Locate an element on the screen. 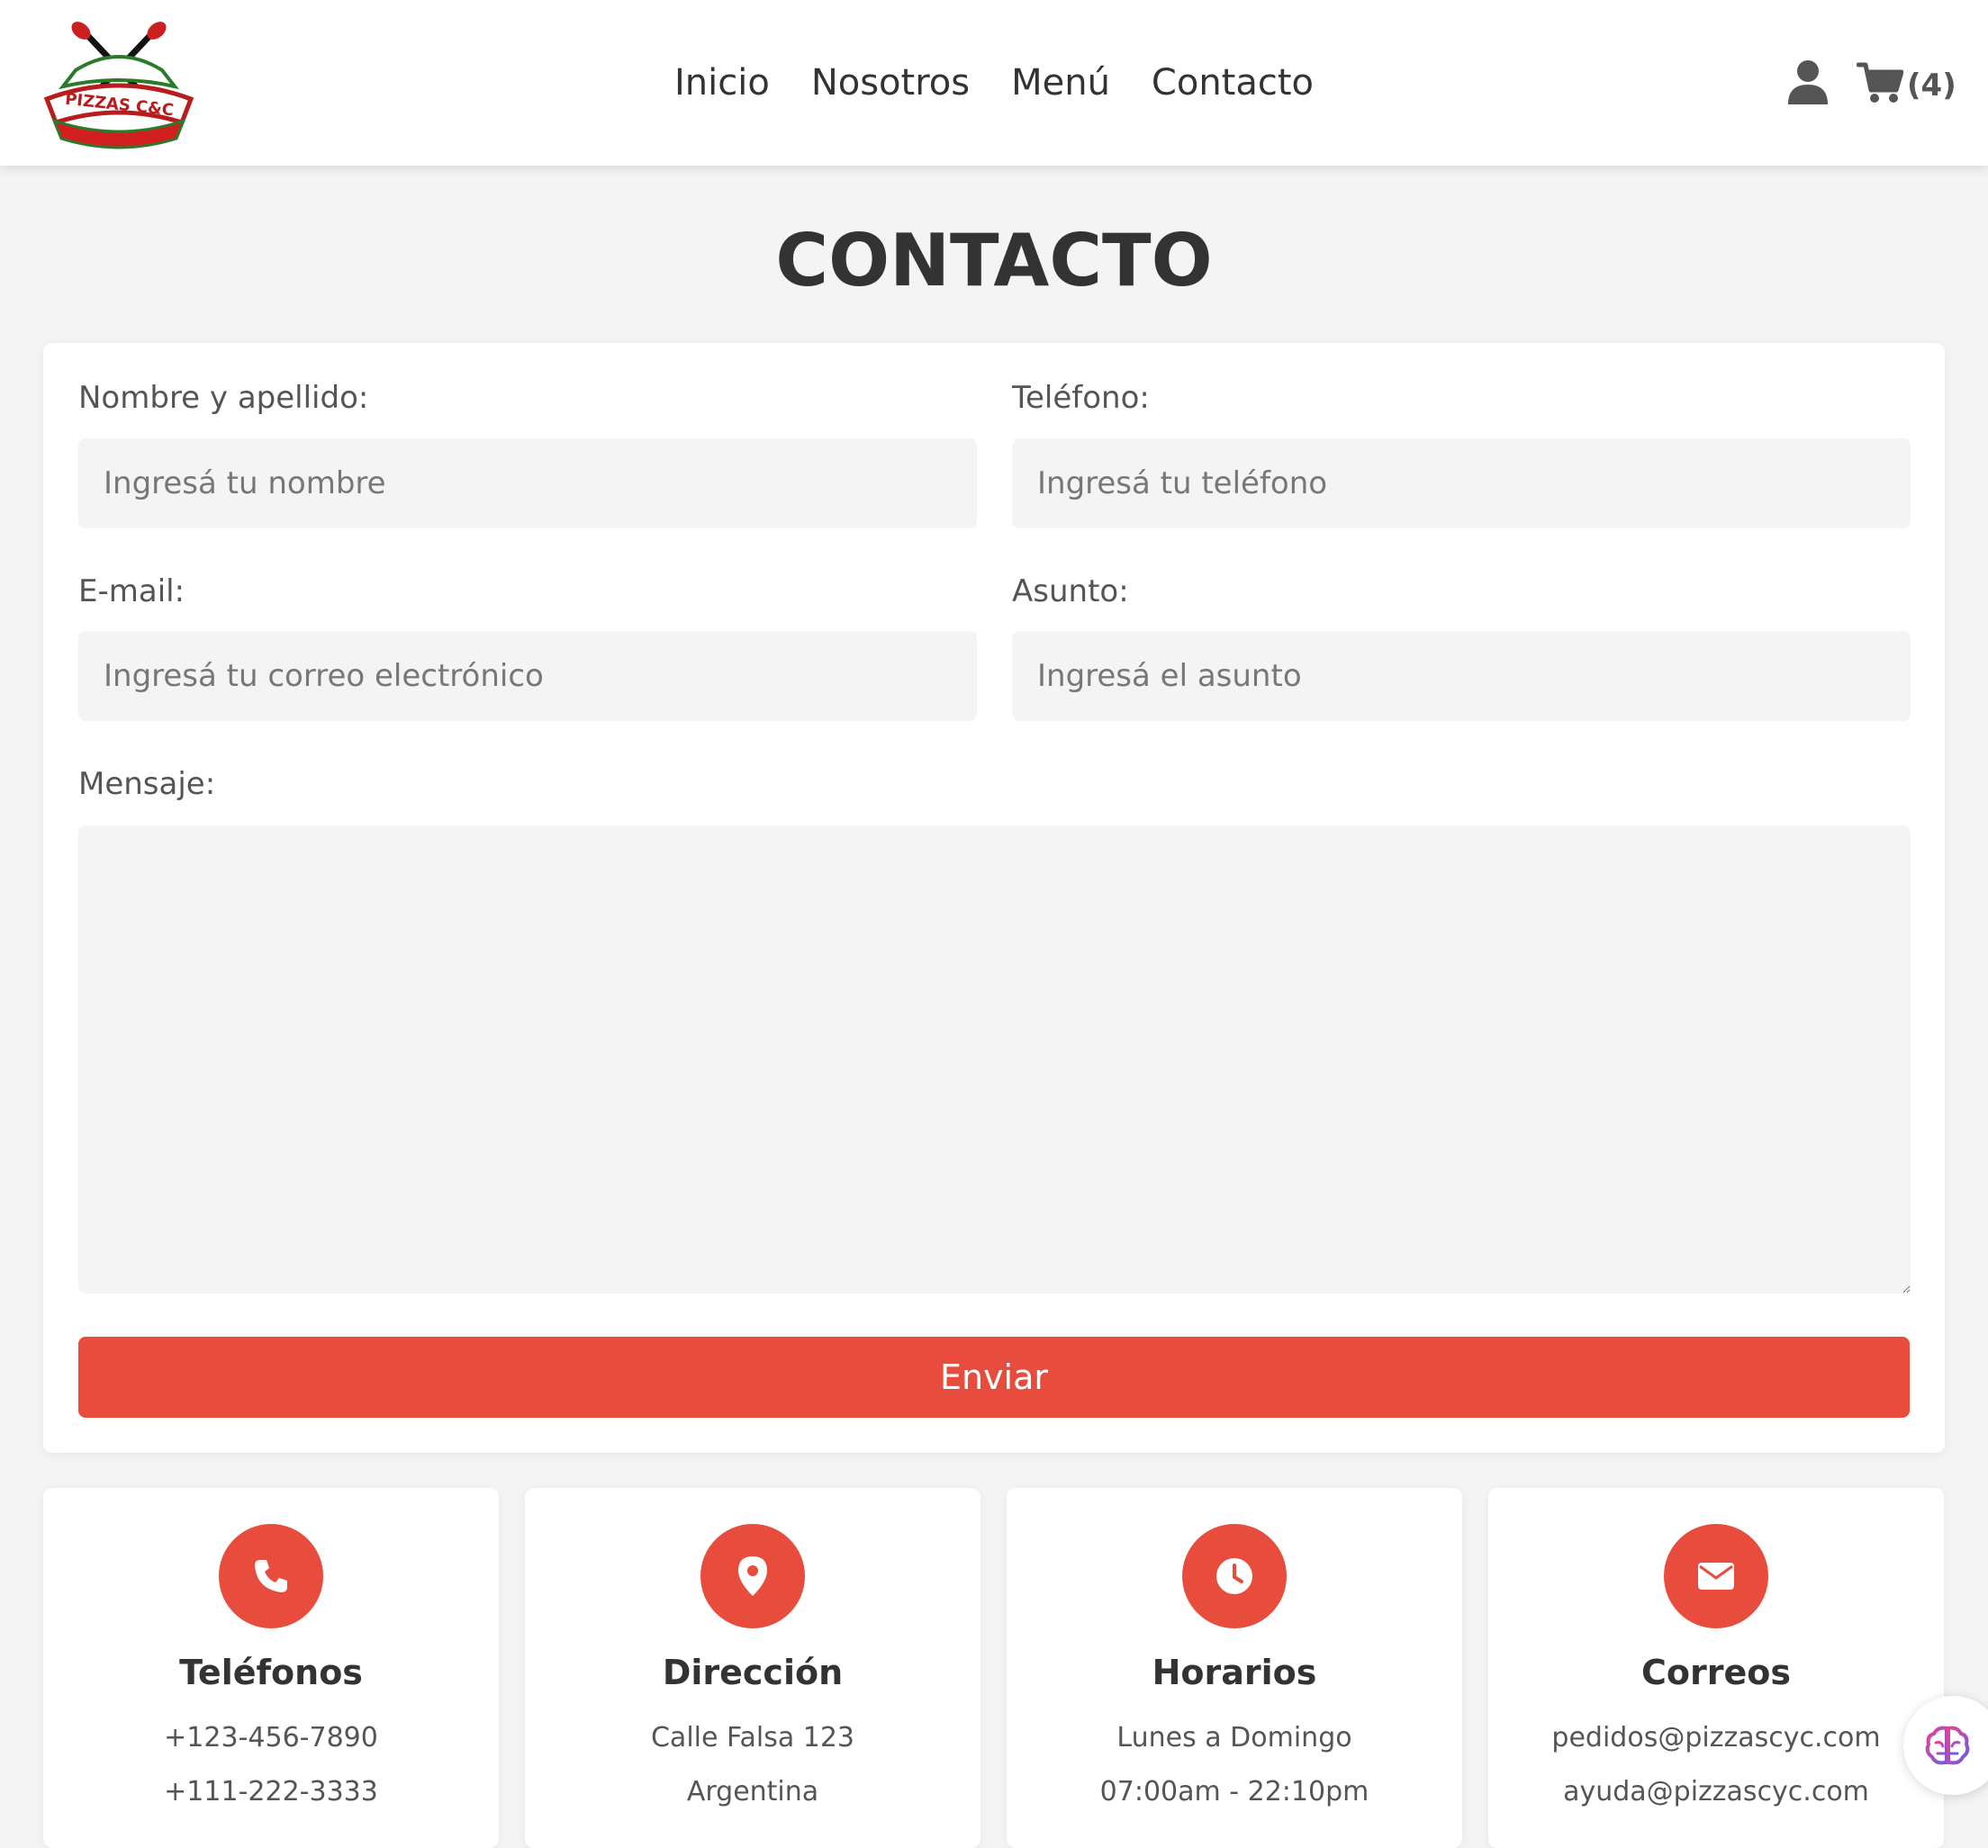  info-title: Teléfonos is located at coordinates (271, 1672).